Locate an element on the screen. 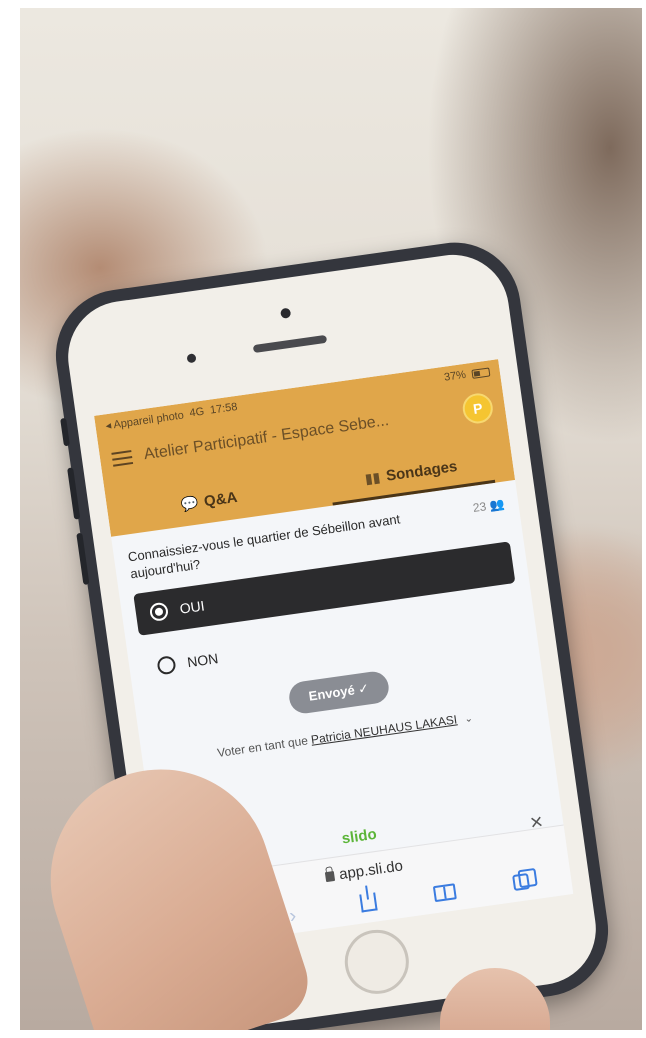 The width and height of the screenshot is (646, 1038). share-icon is located at coordinates (368, 902).